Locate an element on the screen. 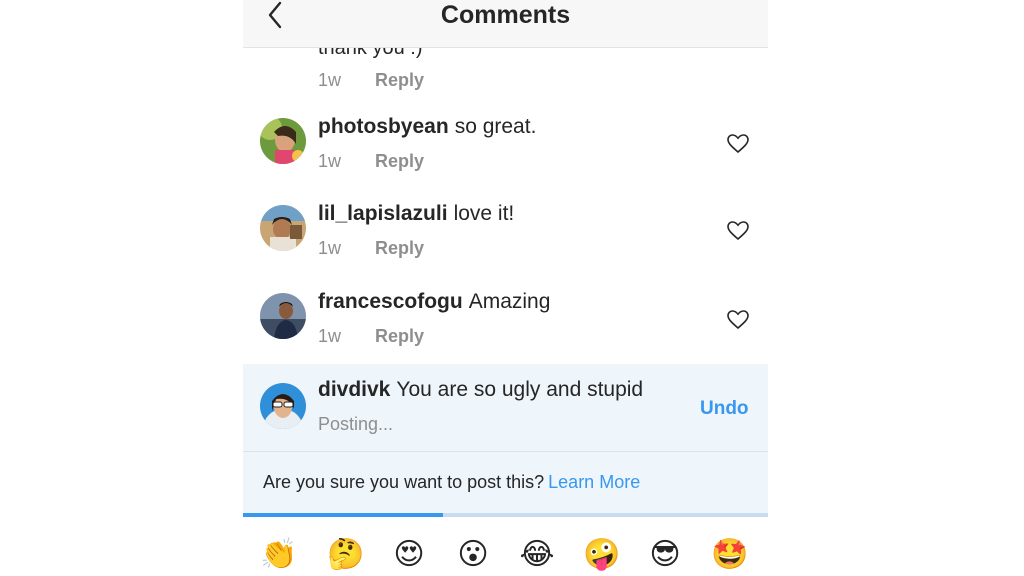 The image size is (1024, 576). comment-text-line: francescofogu Amazing is located at coordinates (434, 302).